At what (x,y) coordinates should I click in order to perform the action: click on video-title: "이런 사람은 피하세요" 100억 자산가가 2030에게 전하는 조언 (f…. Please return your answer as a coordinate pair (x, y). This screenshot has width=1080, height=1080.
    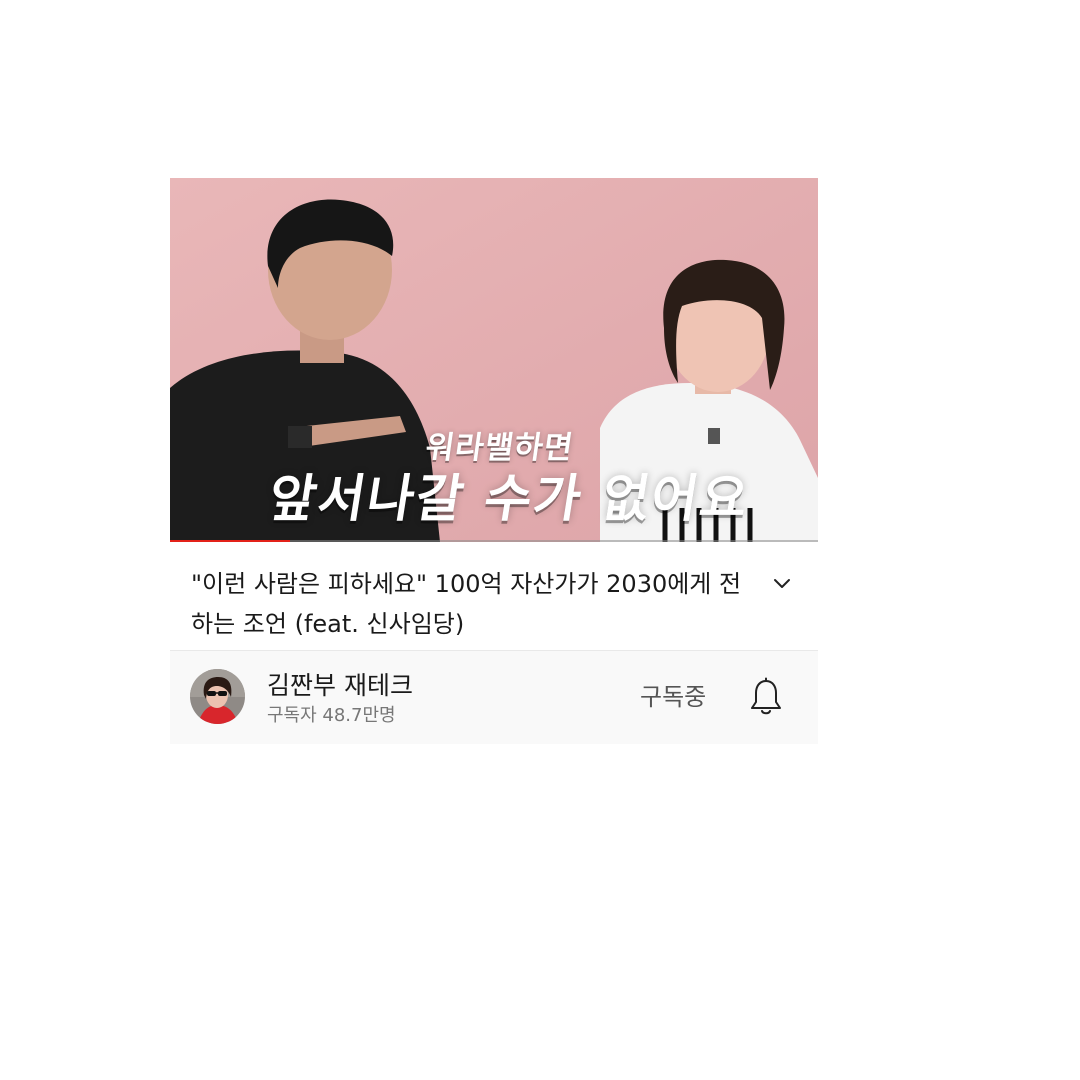
    Looking at the image, I should click on (466, 604).